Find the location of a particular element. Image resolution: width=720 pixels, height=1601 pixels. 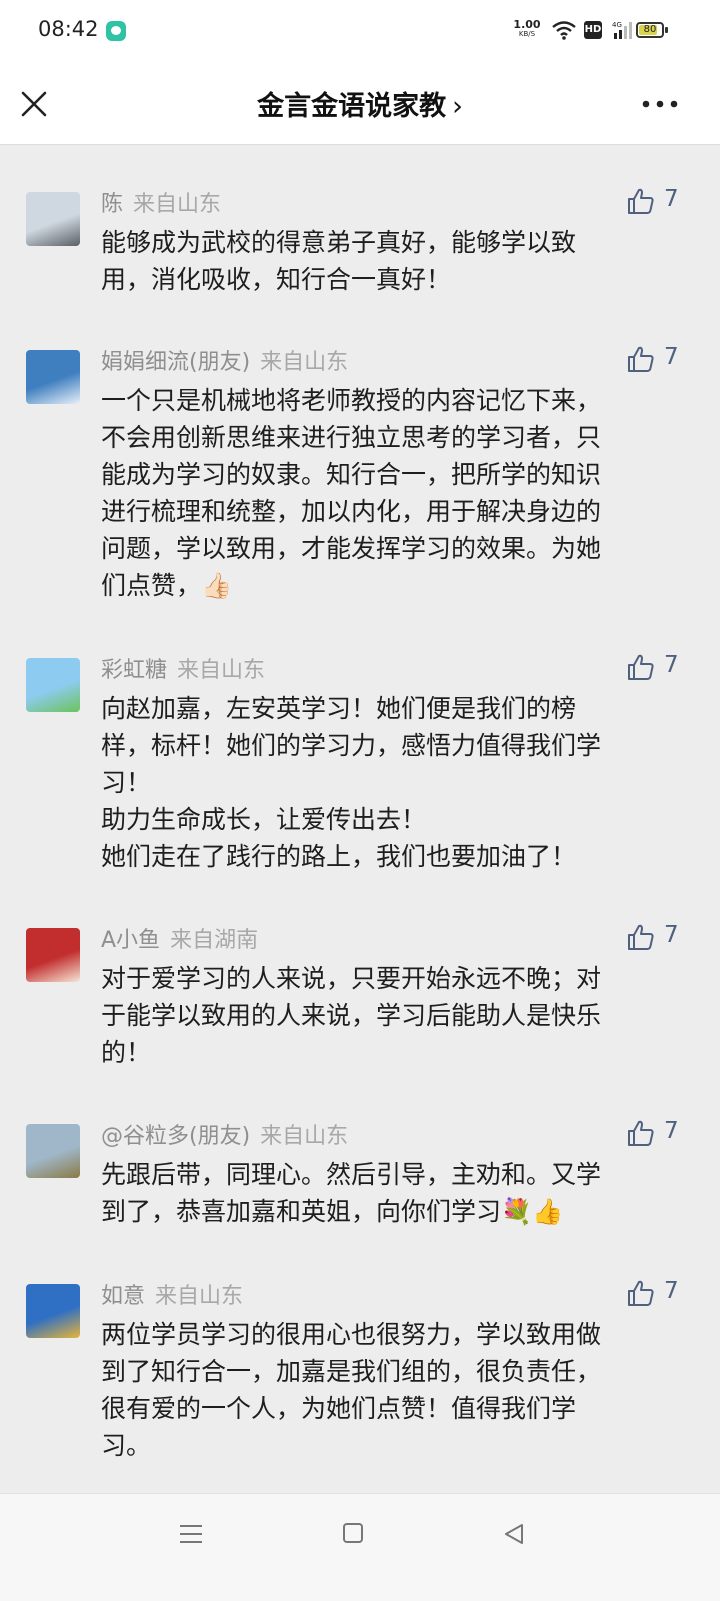

battery-cap is located at coordinates (666, 30).